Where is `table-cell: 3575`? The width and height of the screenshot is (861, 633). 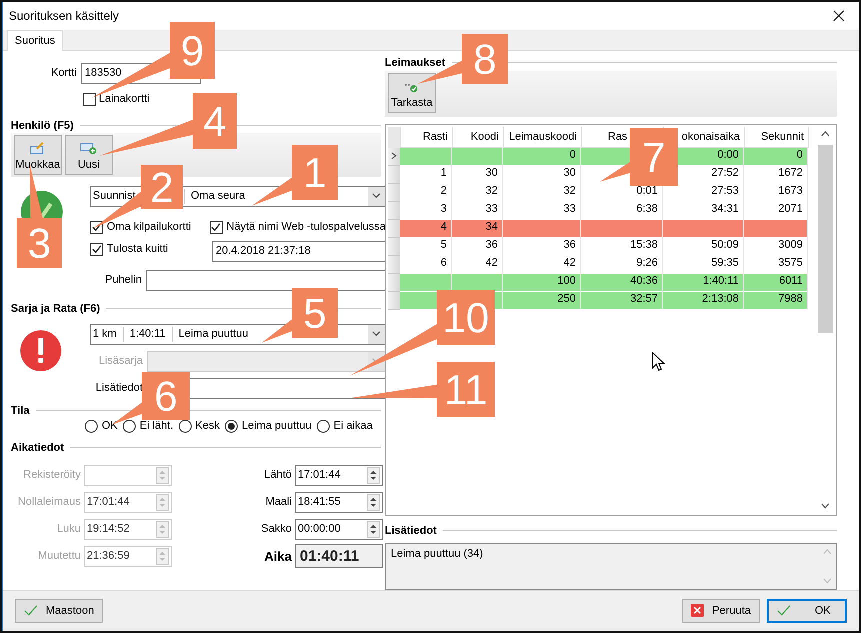 table-cell: 3575 is located at coordinates (776, 264).